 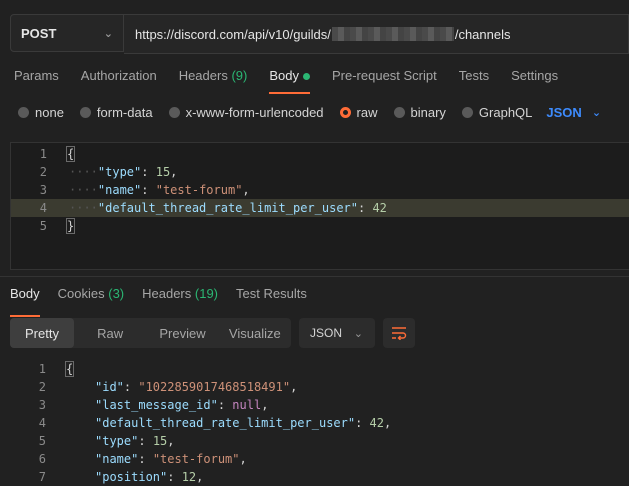 What do you see at coordinates (110, 333) in the screenshot?
I see `view-raw-button: Raw` at bounding box center [110, 333].